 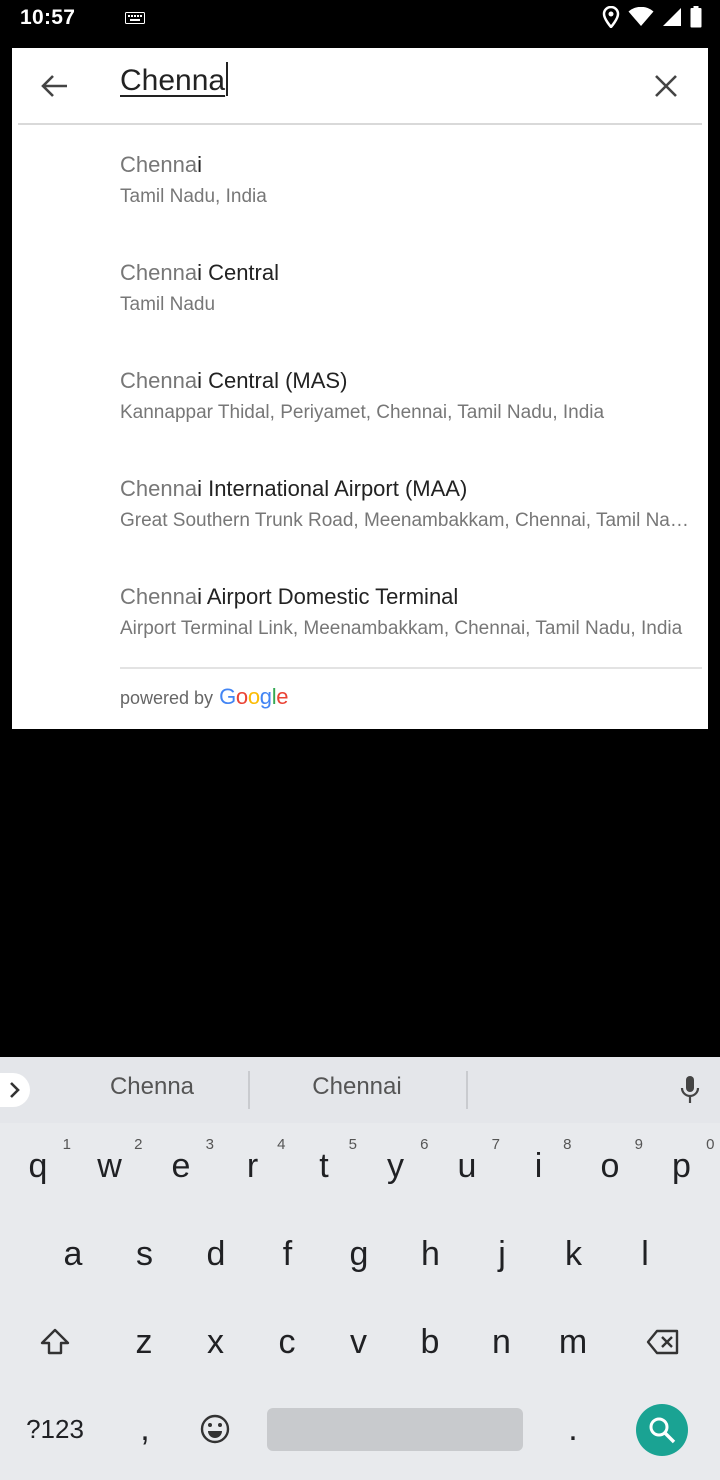 I want to click on key-label: b, so click(x=430, y=1341).